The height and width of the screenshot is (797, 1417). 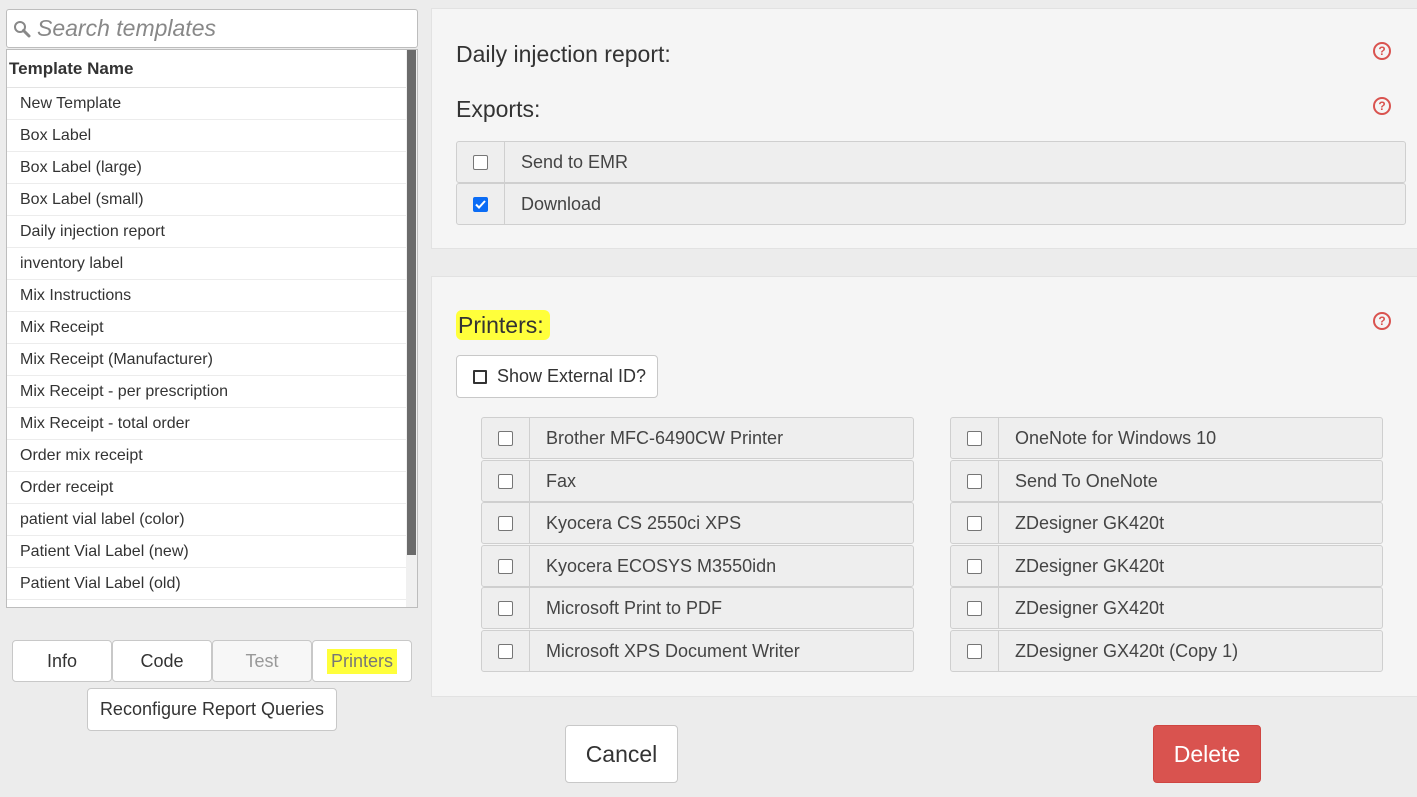 What do you see at coordinates (207, 552) in the screenshot?
I see `list-item: Patient Vial Label (new)` at bounding box center [207, 552].